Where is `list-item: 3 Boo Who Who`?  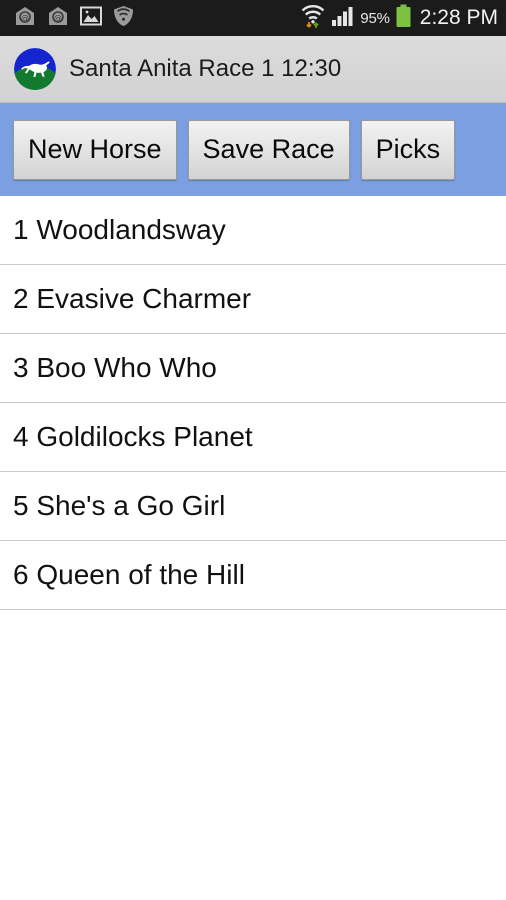
list-item: 3 Boo Who Who is located at coordinates (253, 368).